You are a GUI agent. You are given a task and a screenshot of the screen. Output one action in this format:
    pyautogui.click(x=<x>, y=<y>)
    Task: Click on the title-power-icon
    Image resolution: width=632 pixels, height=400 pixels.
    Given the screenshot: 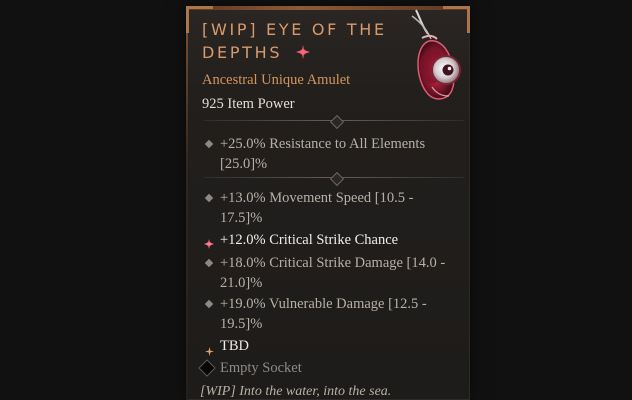 What is the action you would take?
    pyautogui.click(x=303, y=53)
    